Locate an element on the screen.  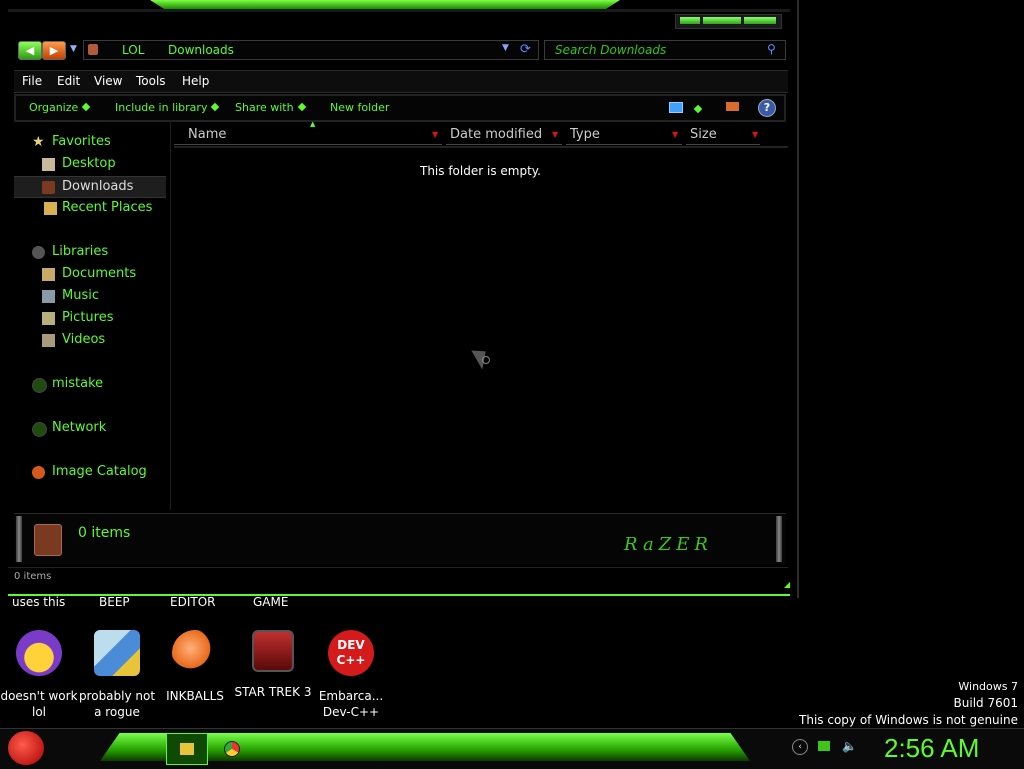
desktop-icon-star-trek: STAR TREK 3 is located at coordinates (273, 665).